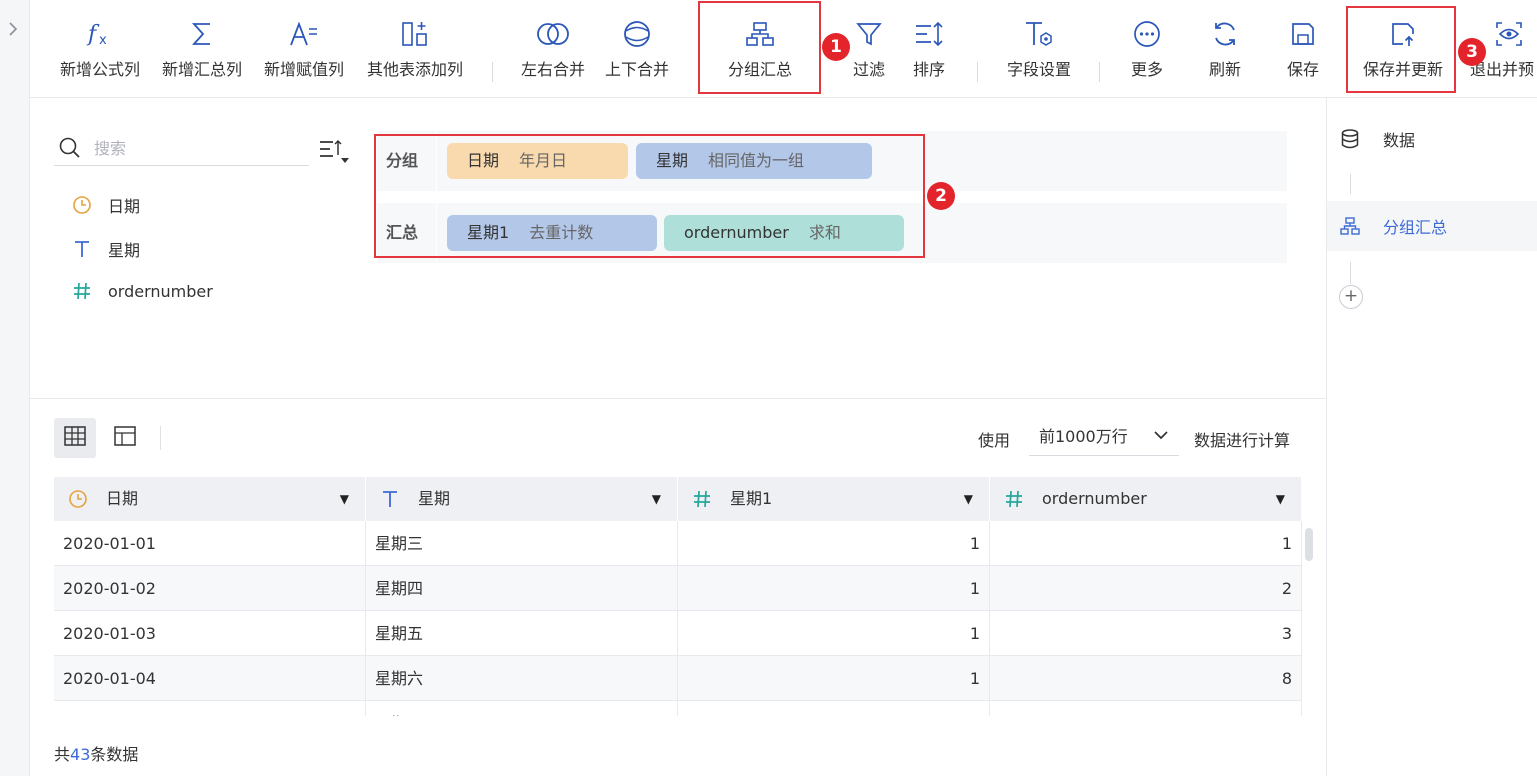  Describe the element at coordinates (522, 499) in the screenshot. I see `column-header-weekday: 星期 ▼` at that location.